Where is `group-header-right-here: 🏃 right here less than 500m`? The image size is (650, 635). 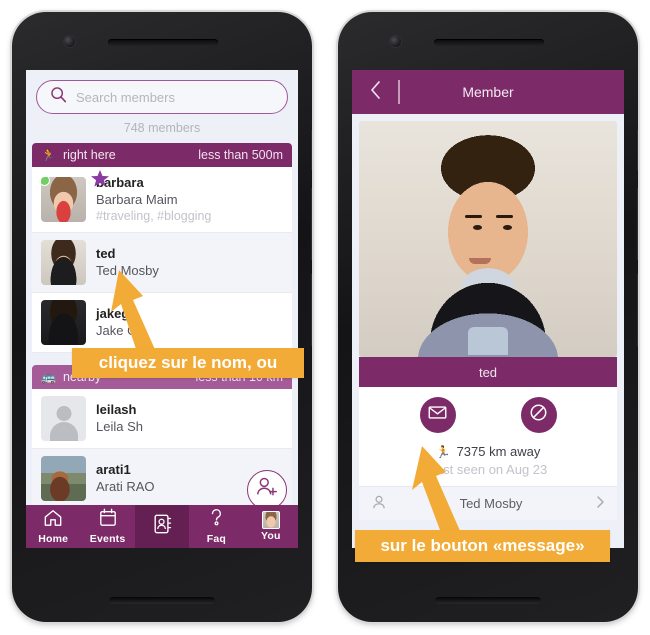 group-header-right-here: 🏃 right here less than 500m is located at coordinates (162, 155).